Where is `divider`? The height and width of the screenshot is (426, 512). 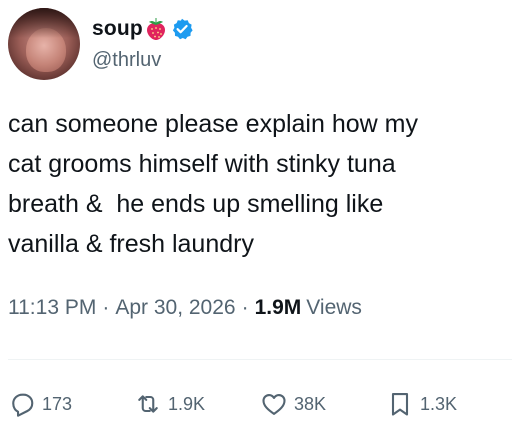
divider is located at coordinates (260, 359).